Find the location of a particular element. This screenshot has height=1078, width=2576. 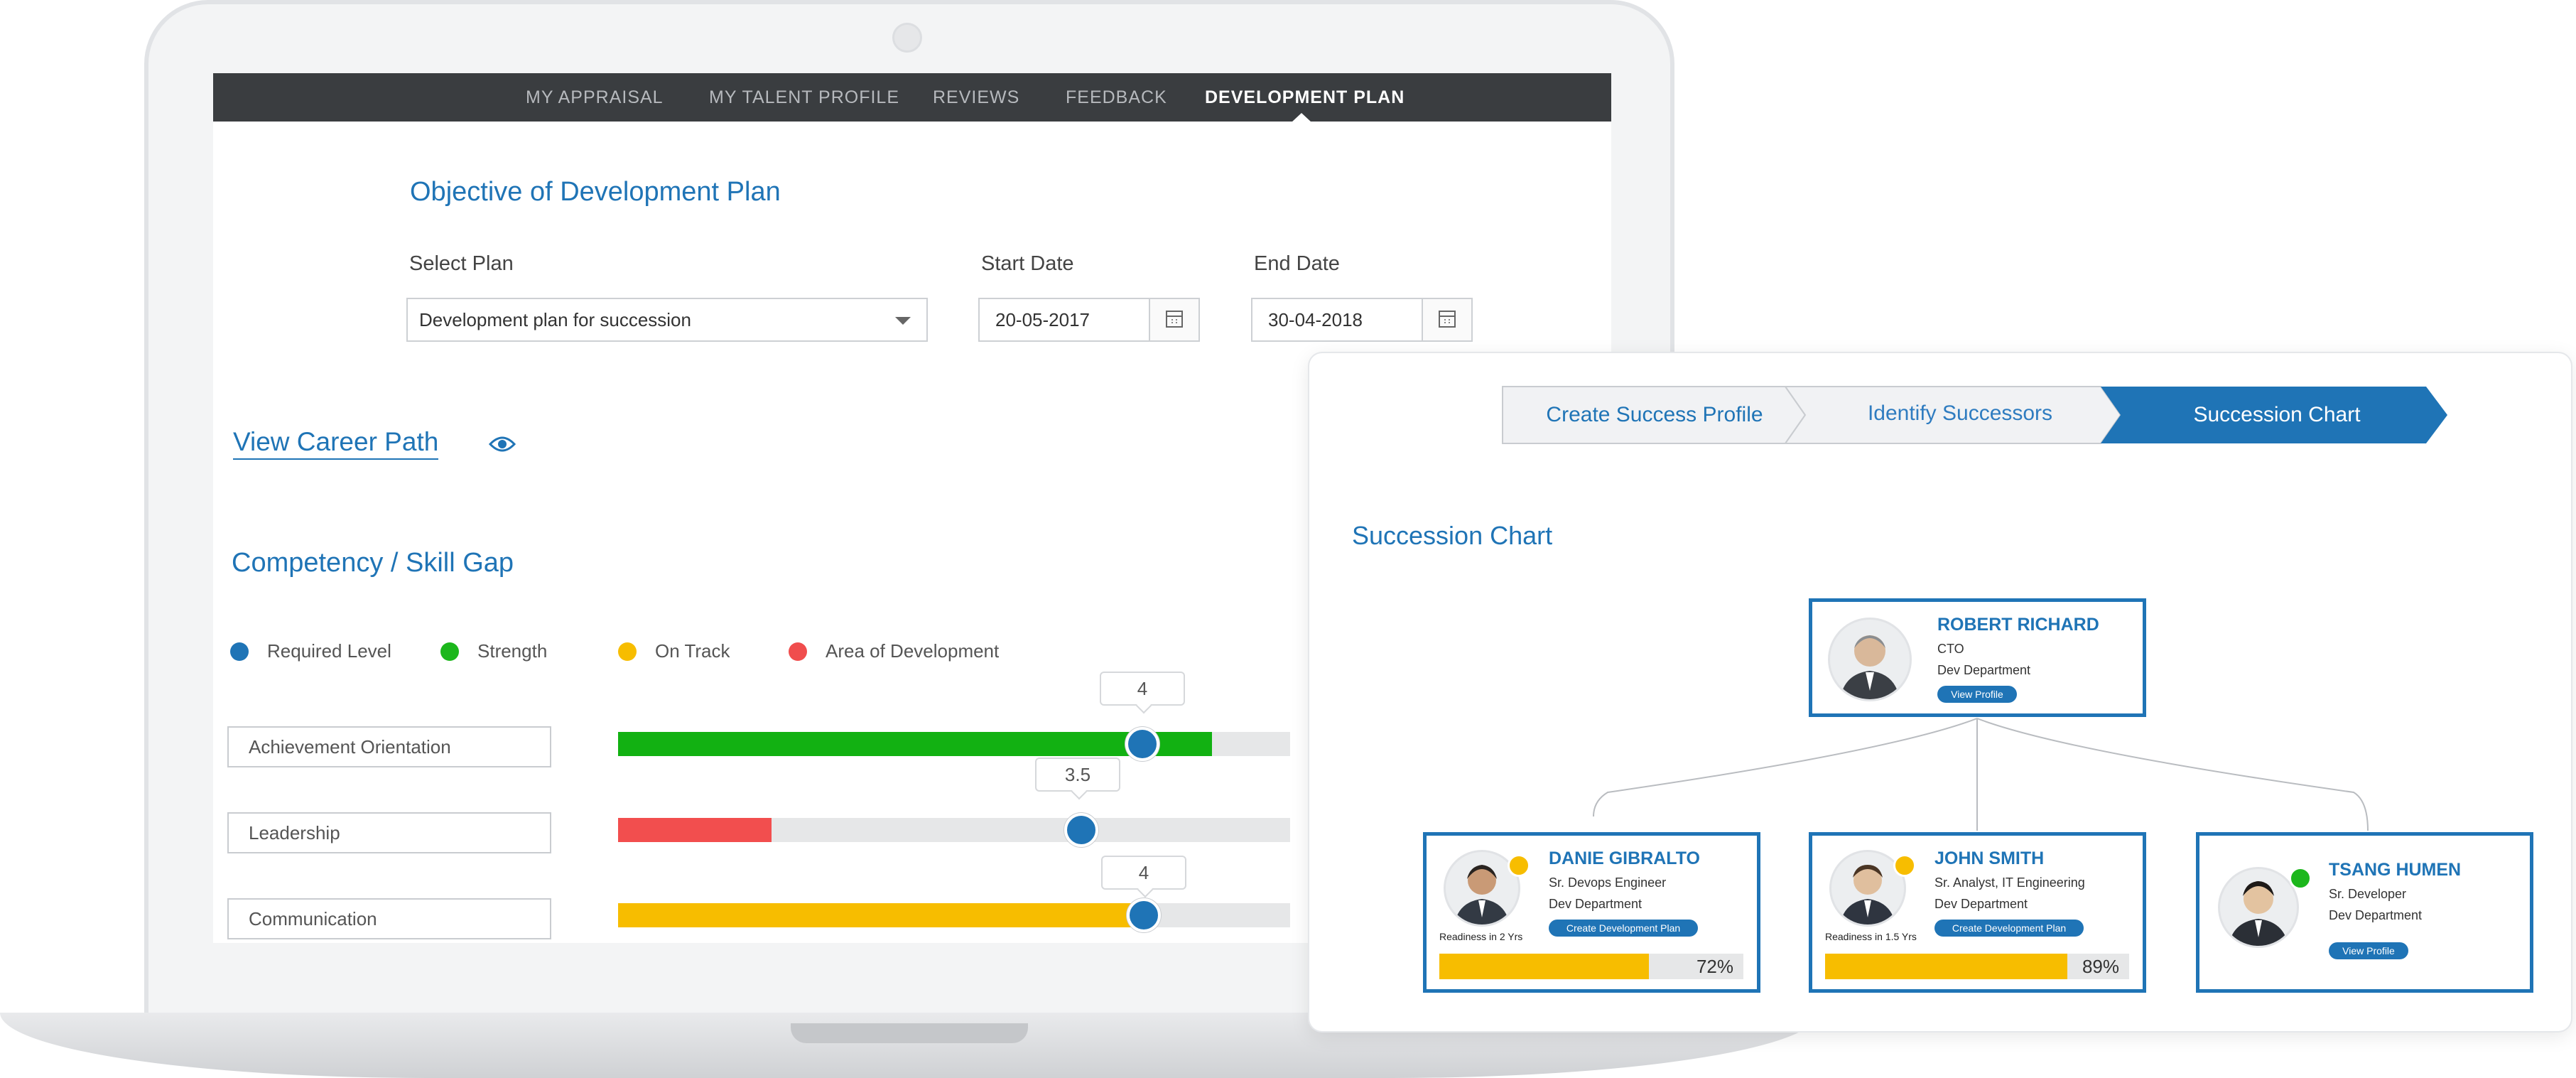

webcam is located at coordinates (907, 38).